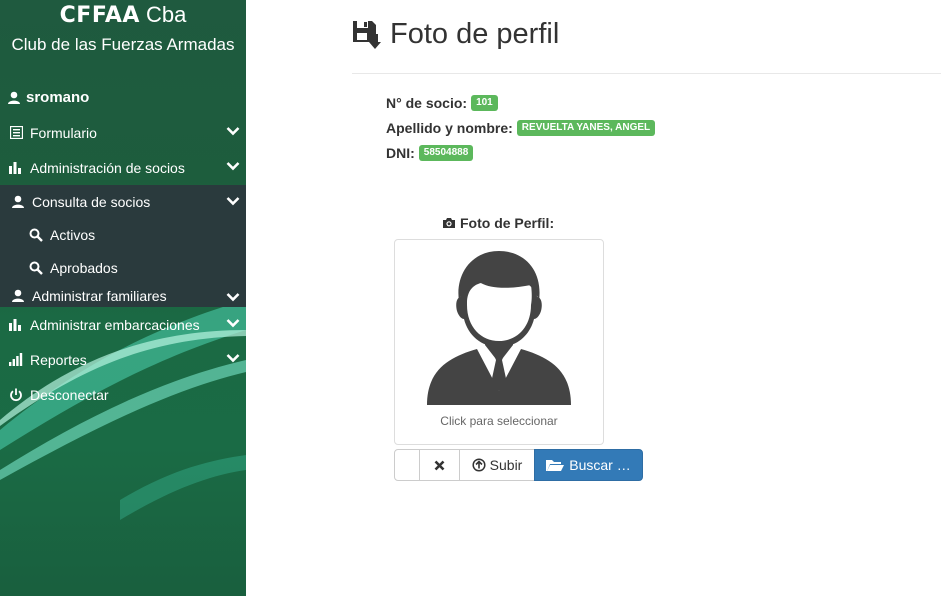 The height and width of the screenshot is (596, 941). What do you see at coordinates (123, 359) in the screenshot?
I see `sidebar-item-reportes: Reportes` at bounding box center [123, 359].